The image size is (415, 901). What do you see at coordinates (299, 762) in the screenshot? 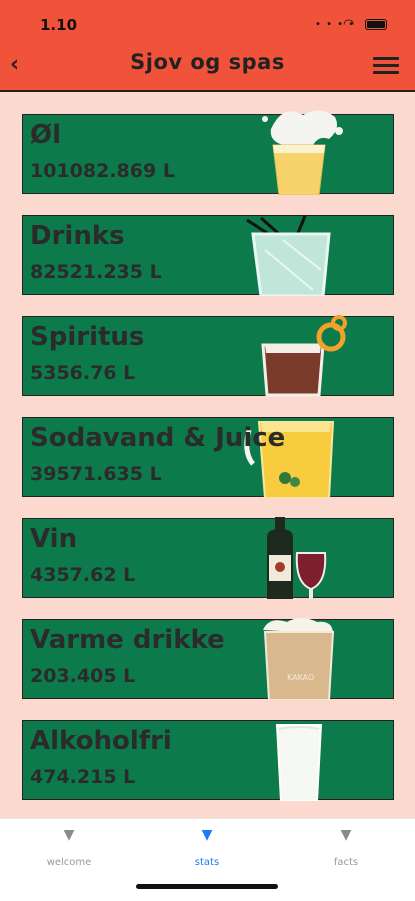
I see `water-glass-icon` at bounding box center [299, 762].